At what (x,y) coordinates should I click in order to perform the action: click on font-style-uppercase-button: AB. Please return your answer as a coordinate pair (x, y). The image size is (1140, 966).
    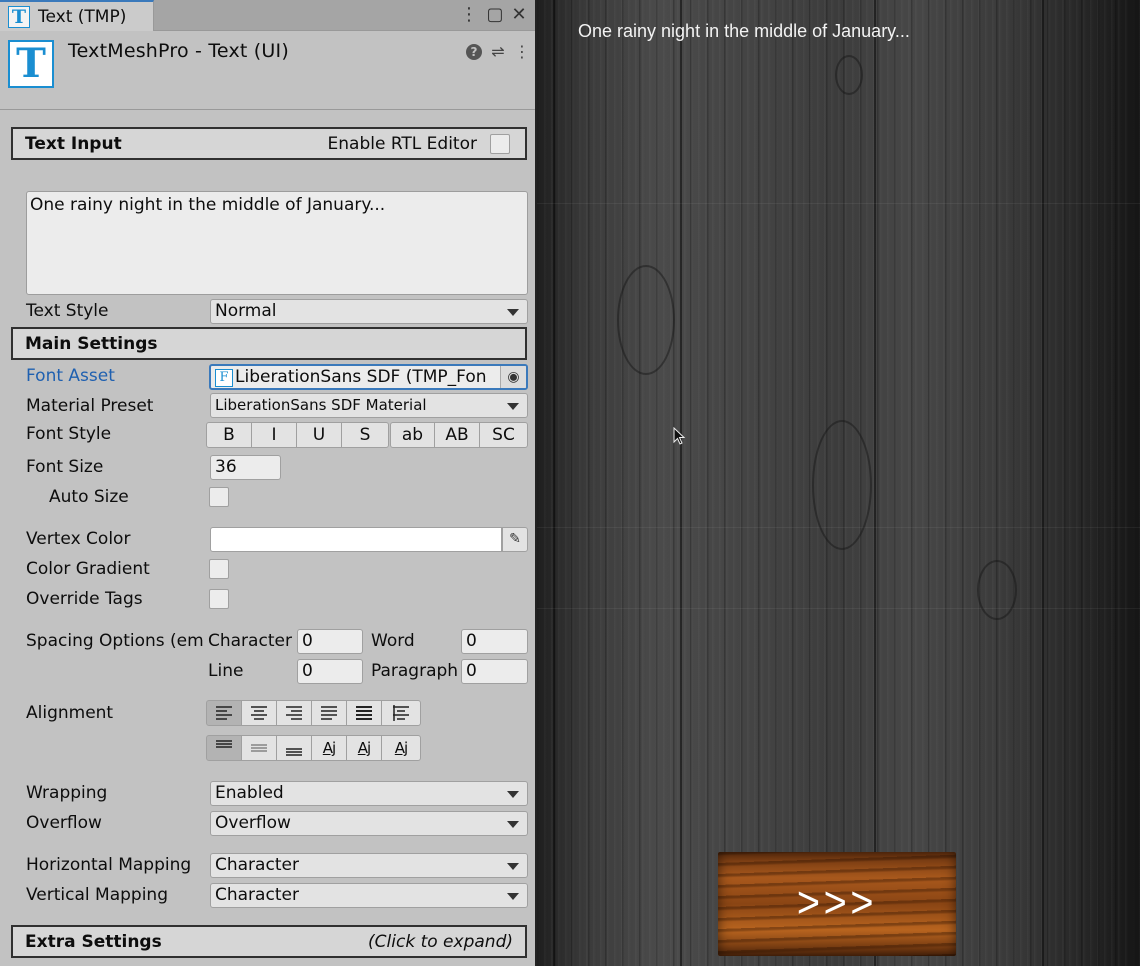
    Looking at the image, I should click on (457, 435).